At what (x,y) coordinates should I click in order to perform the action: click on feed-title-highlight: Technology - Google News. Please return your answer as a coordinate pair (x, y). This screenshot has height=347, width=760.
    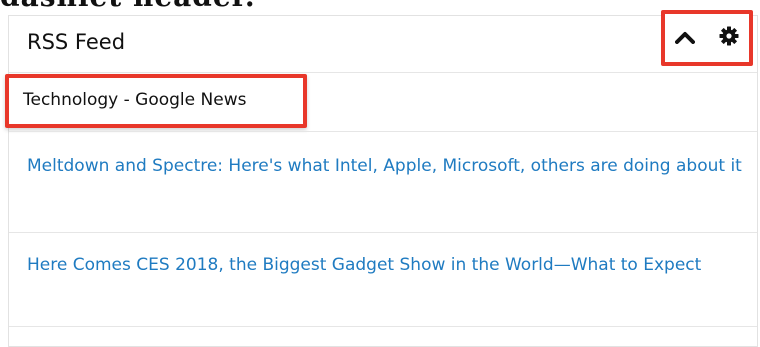
    Looking at the image, I should click on (156, 101).